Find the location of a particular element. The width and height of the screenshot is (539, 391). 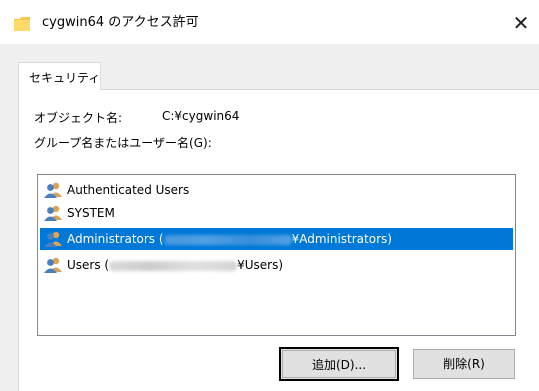

list-item-label: Administrators (¥Administrators) is located at coordinates (229, 239).